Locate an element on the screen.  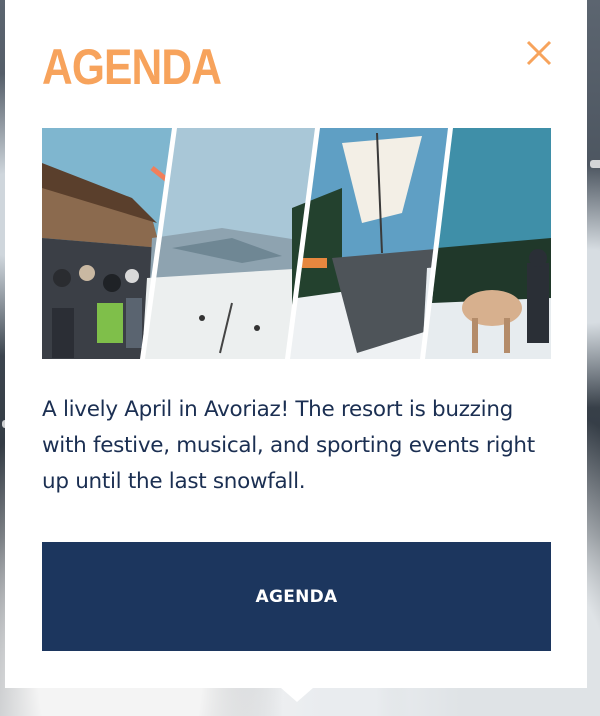
background-snow is located at coordinates (595, 164).